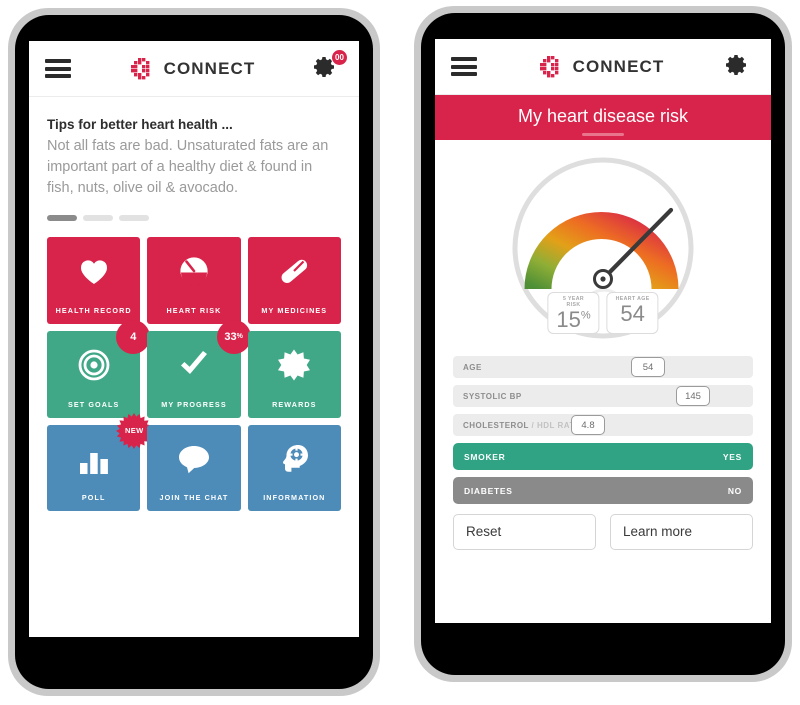 The image size is (800, 705). I want to click on tile-heart-risk: HEART RISK, so click(194, 280).